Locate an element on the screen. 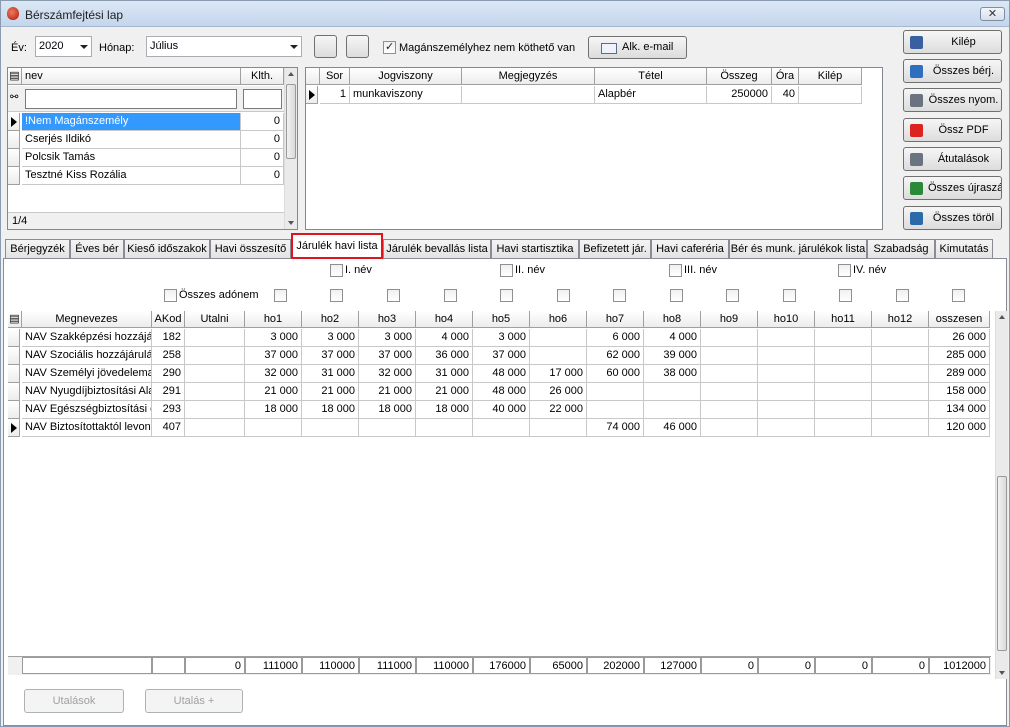 This screenshot has height=727, width=1010. main-cell: 407 is located at coordinates (168, 428).